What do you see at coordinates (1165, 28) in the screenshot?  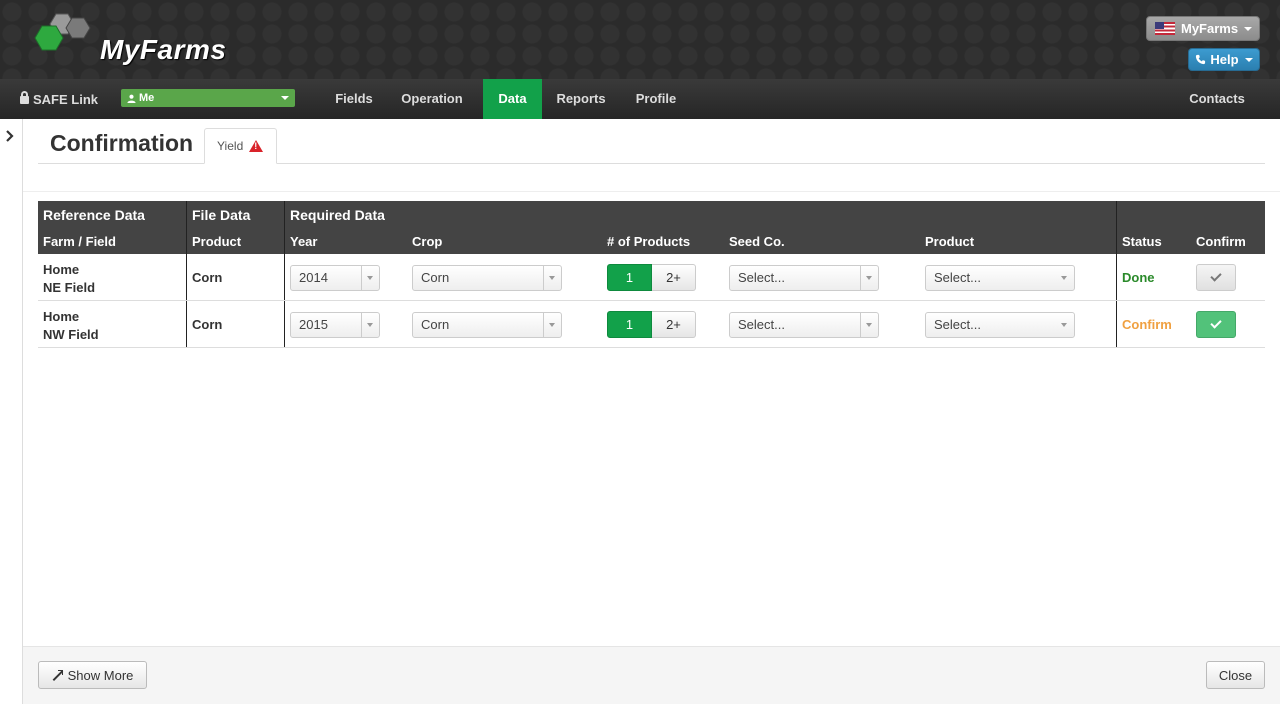 I see `us-flag-icon` at bounding box center [1165, 28].